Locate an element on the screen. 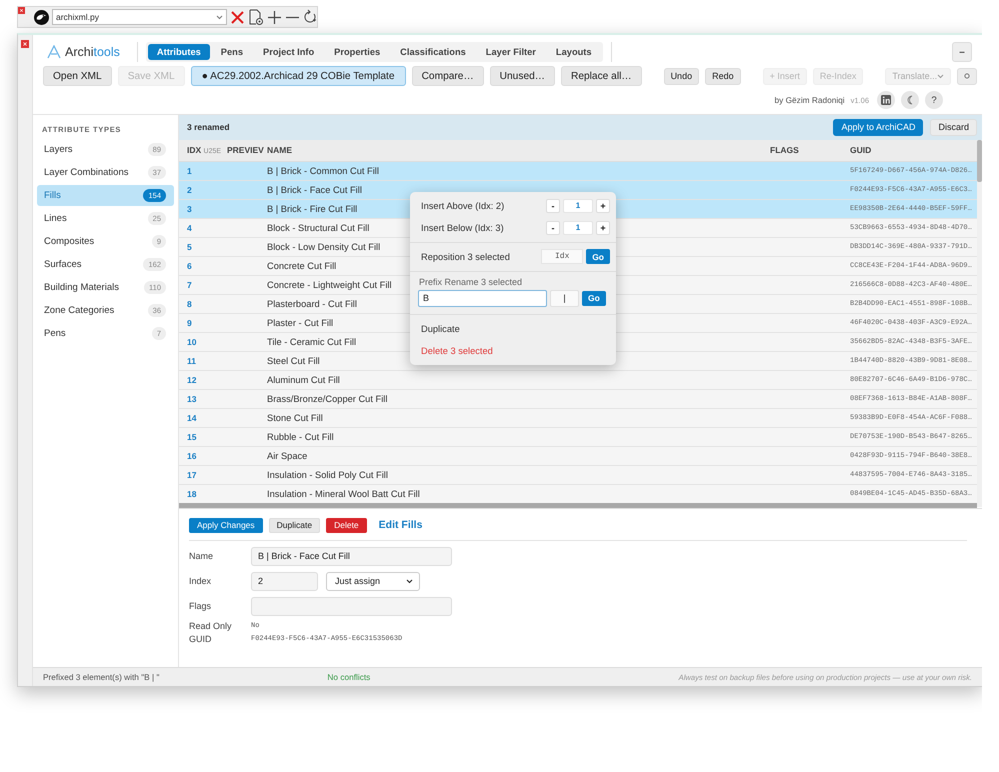 The height and width of the screenshot is (772, 999). change-summary: 3 renamed is located at coordinates (208, 127).